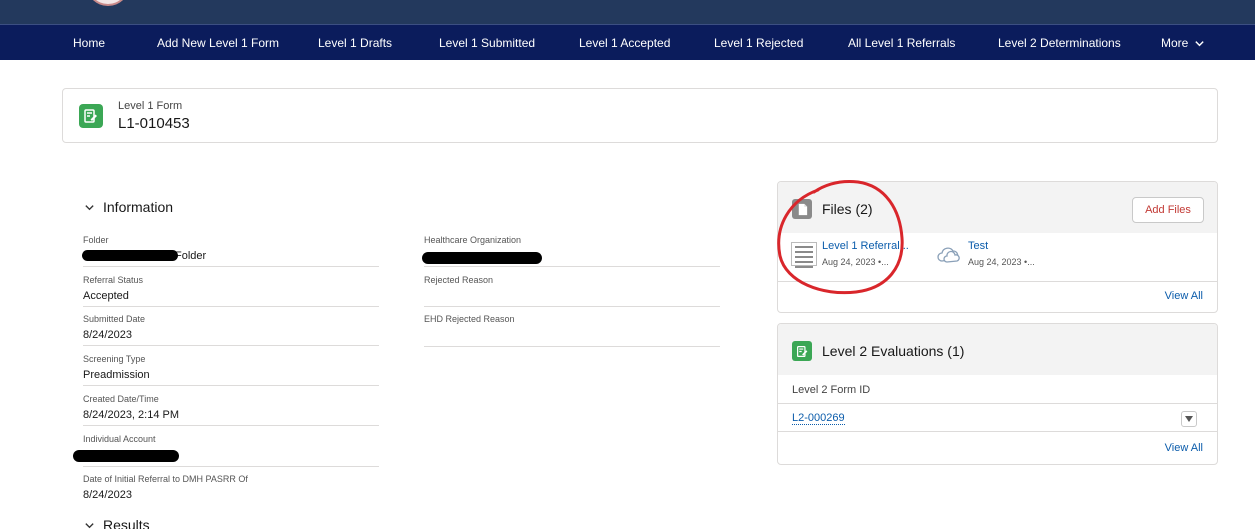 Image resolution: width=1255 pixels, height=529 pixels. What do you see at coordinates (231, 291) in the screenshot?
I see `field-referral-status: Referral Status Accepted` at bounding box center [231, 291].